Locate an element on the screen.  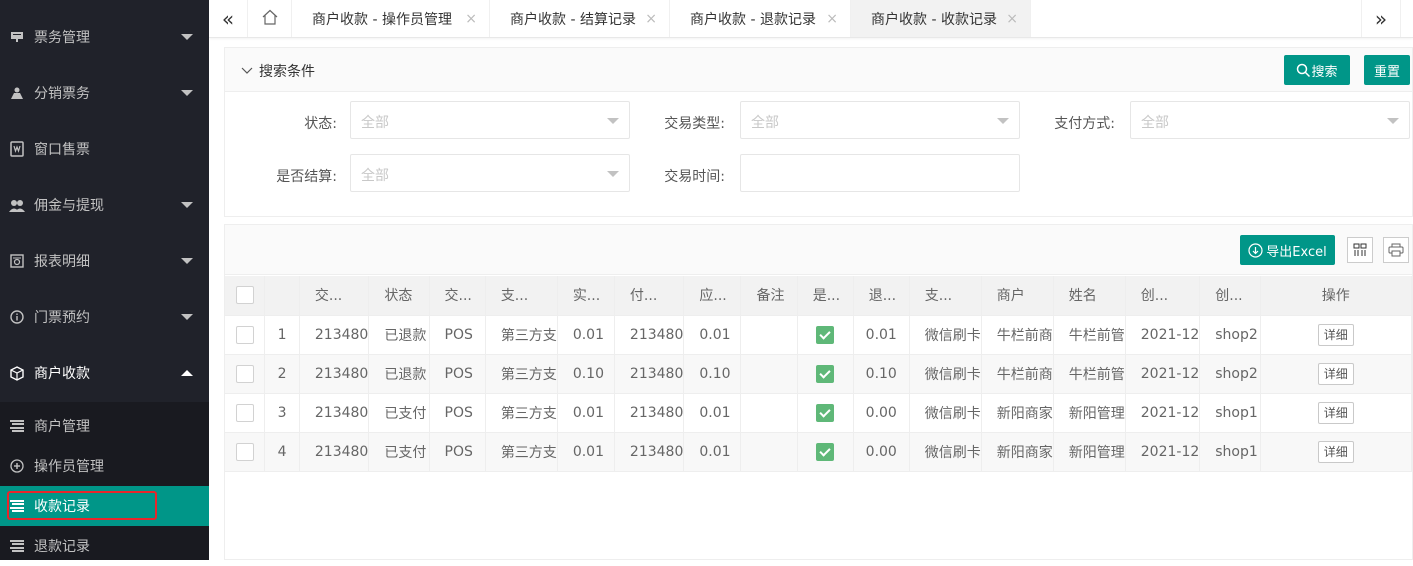
cube-icon is located at coordinates (17, 373).